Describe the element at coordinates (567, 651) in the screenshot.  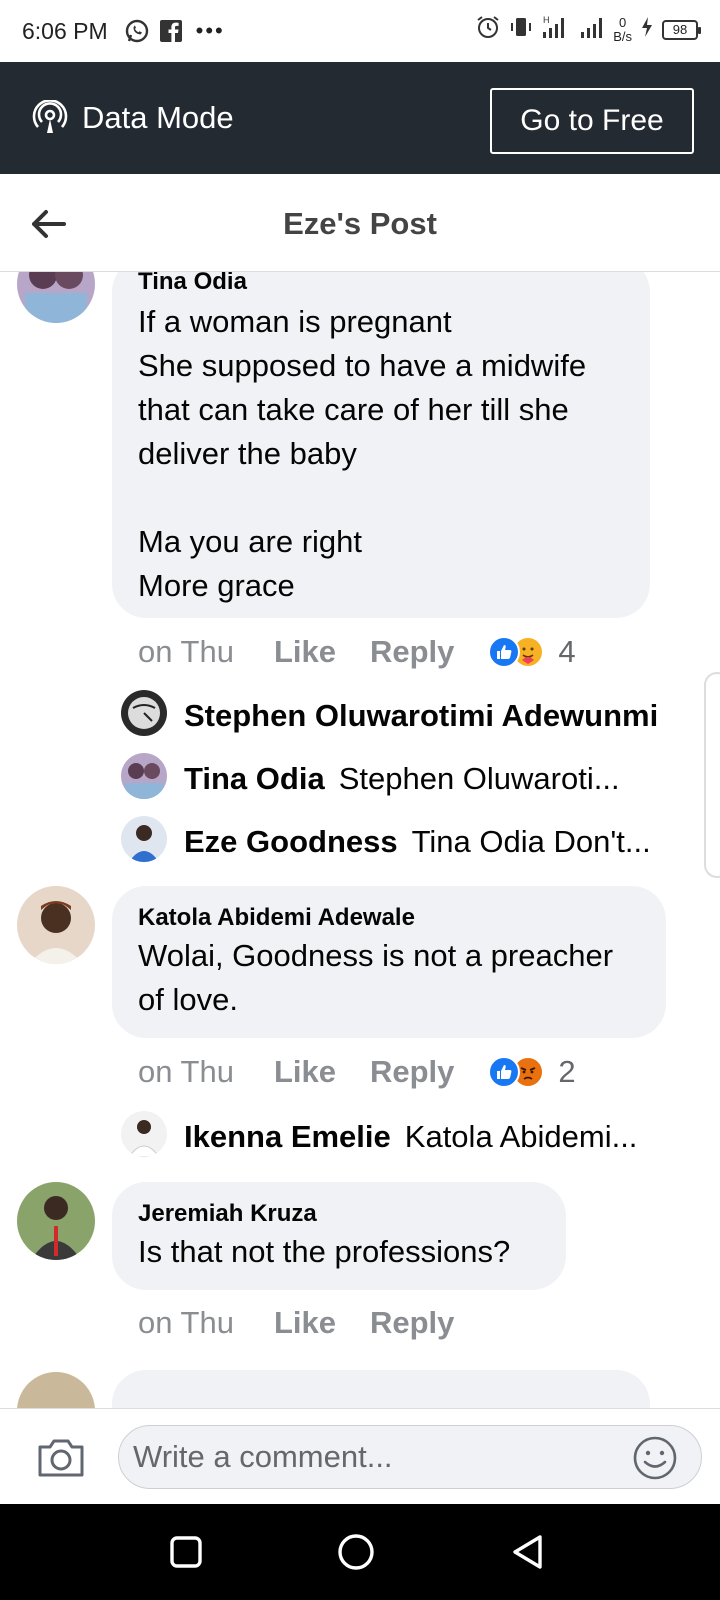
I see `reaction-count: 4` at that location.